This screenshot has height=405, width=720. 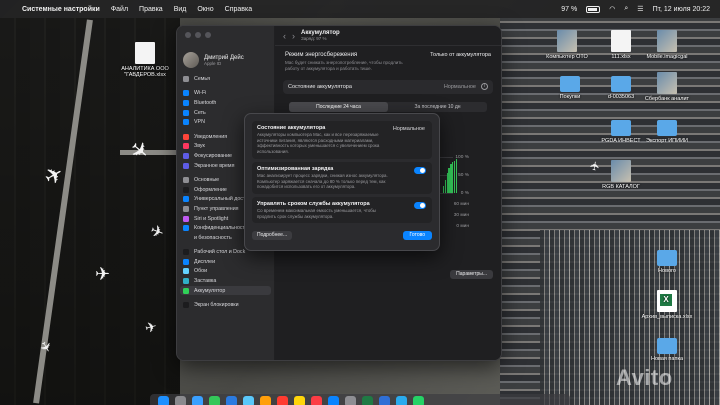 What do you see at coordinates (313, 204) in the screenshot?
I see `manage-lifespan-title: Управлять сроком службы аккумулятора` at bounding box center [313, 204].